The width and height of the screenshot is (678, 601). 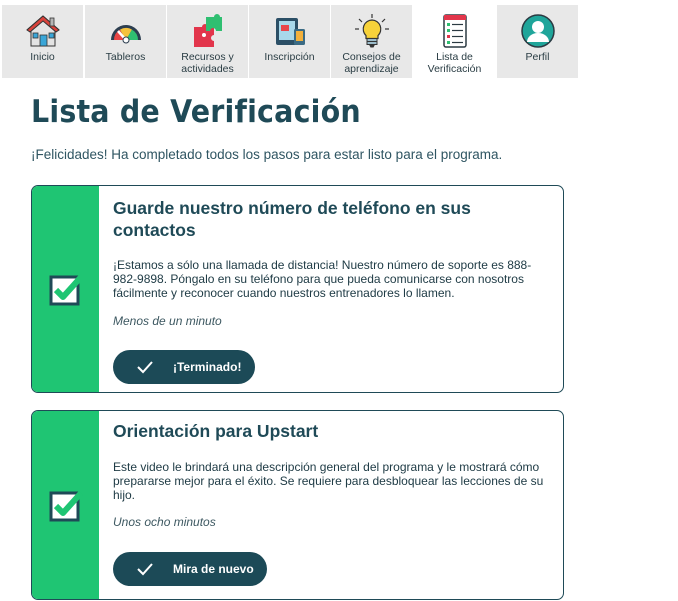 What do you see at coordinates (213, 569) in the screenshot?
I see `button-label: Mira de nuevo` at bounding box center [213, 569].